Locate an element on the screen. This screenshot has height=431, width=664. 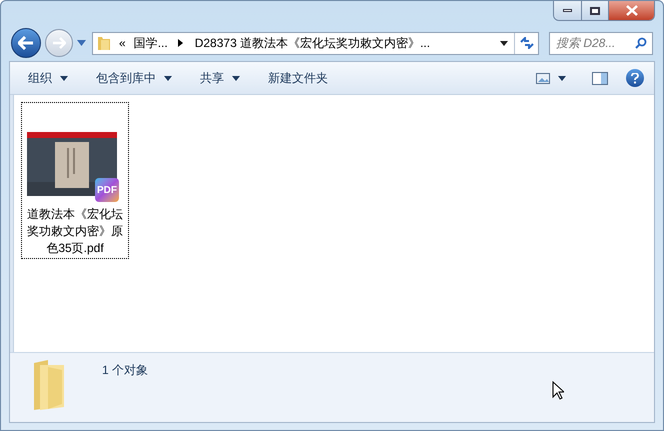
preview-pane-icon is located at coordinates (600, 78).